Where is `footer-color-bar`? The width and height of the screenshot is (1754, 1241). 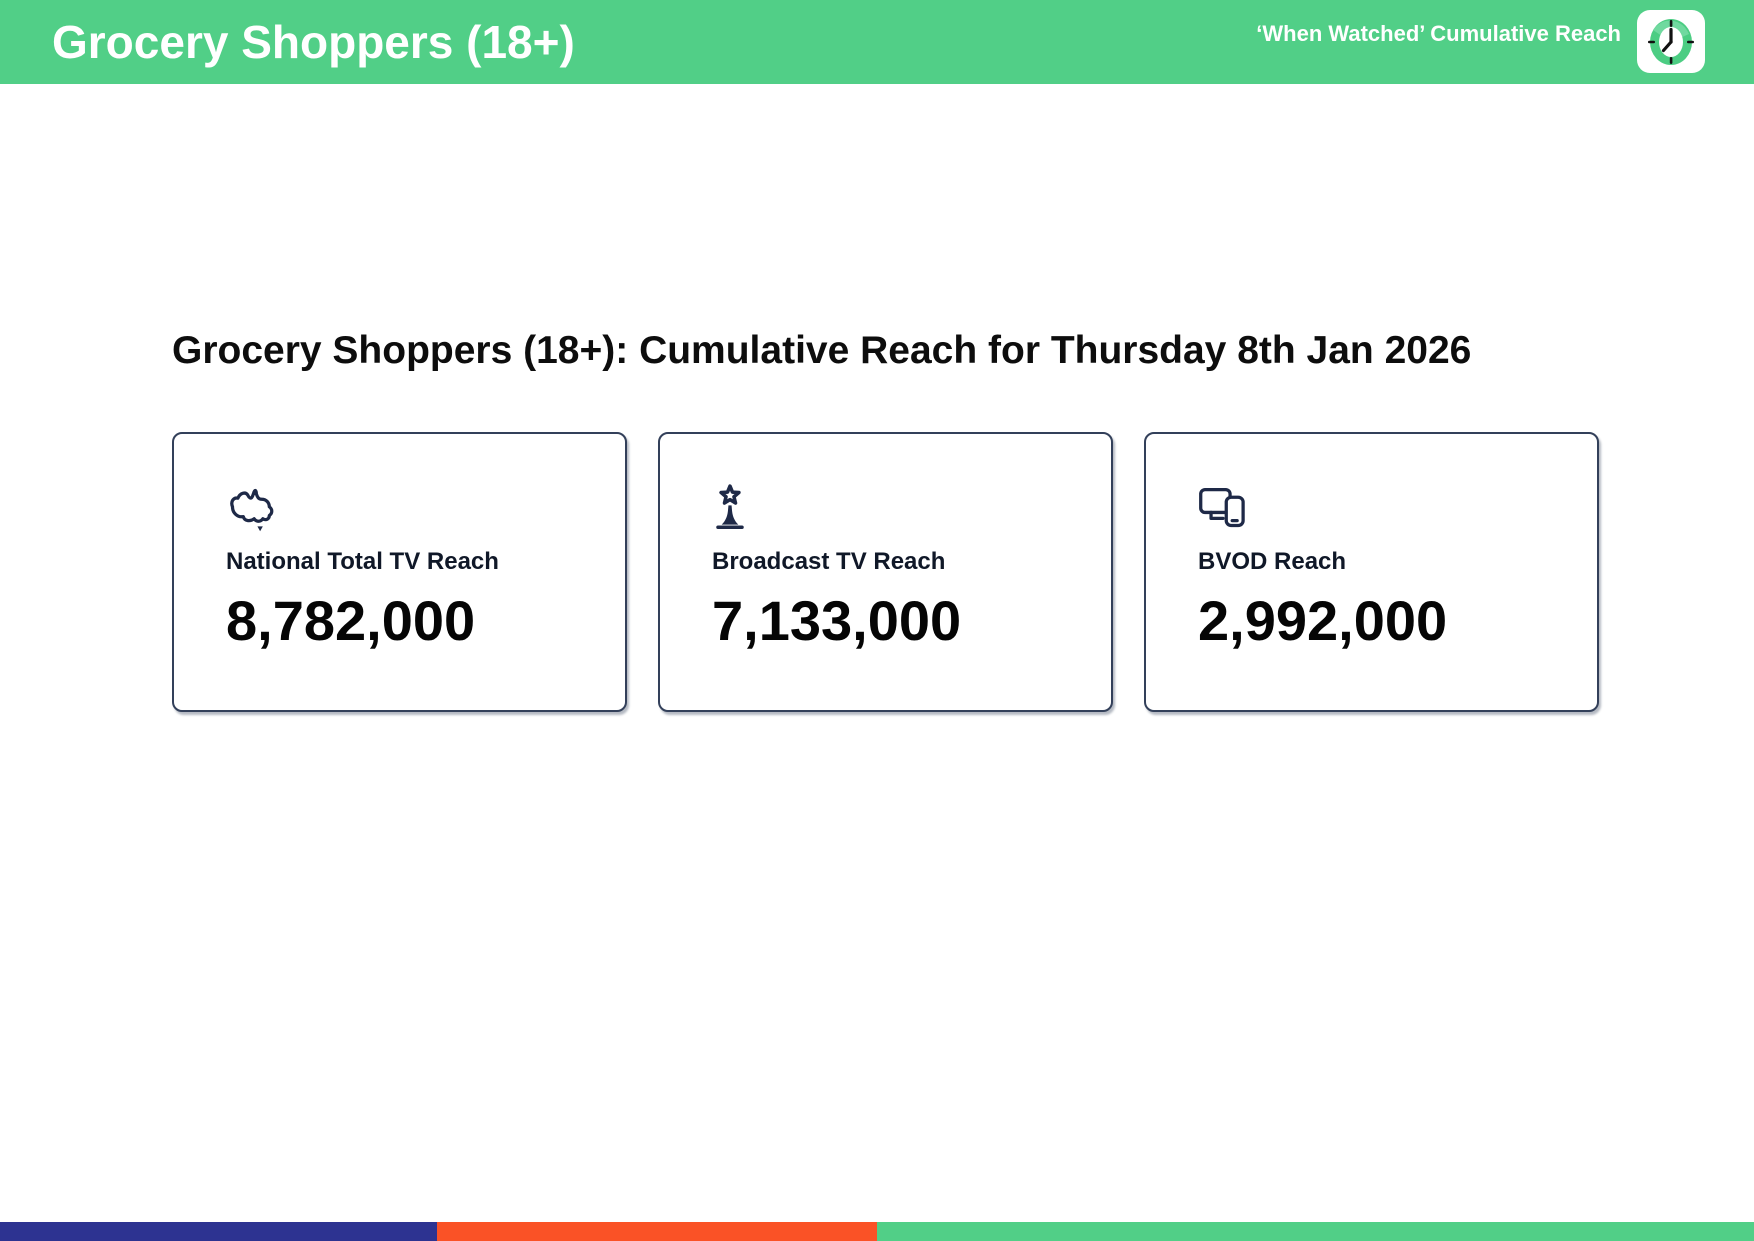
footer-color-bar is located at coordinates (877, 1231).